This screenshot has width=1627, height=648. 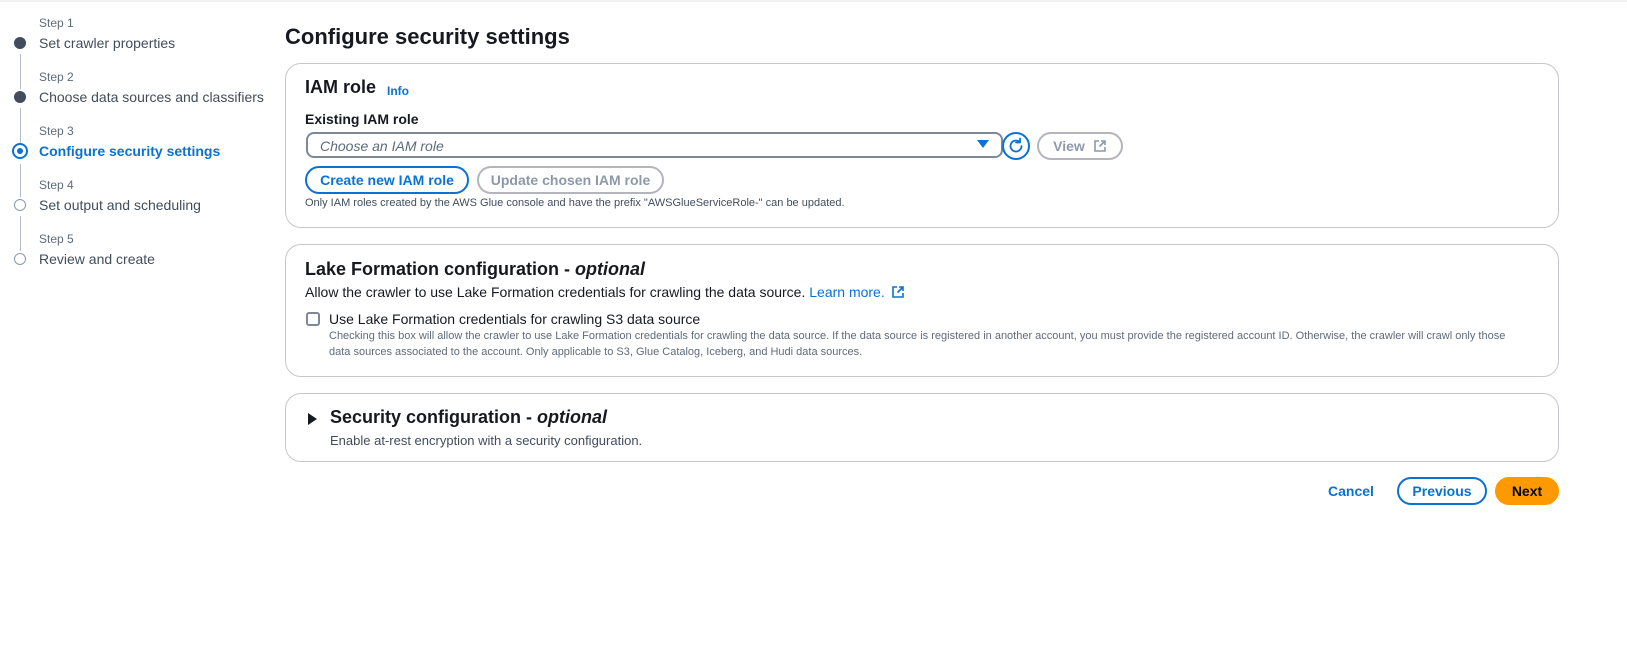 I want to click on top-divider, so click(x=813, y=1).